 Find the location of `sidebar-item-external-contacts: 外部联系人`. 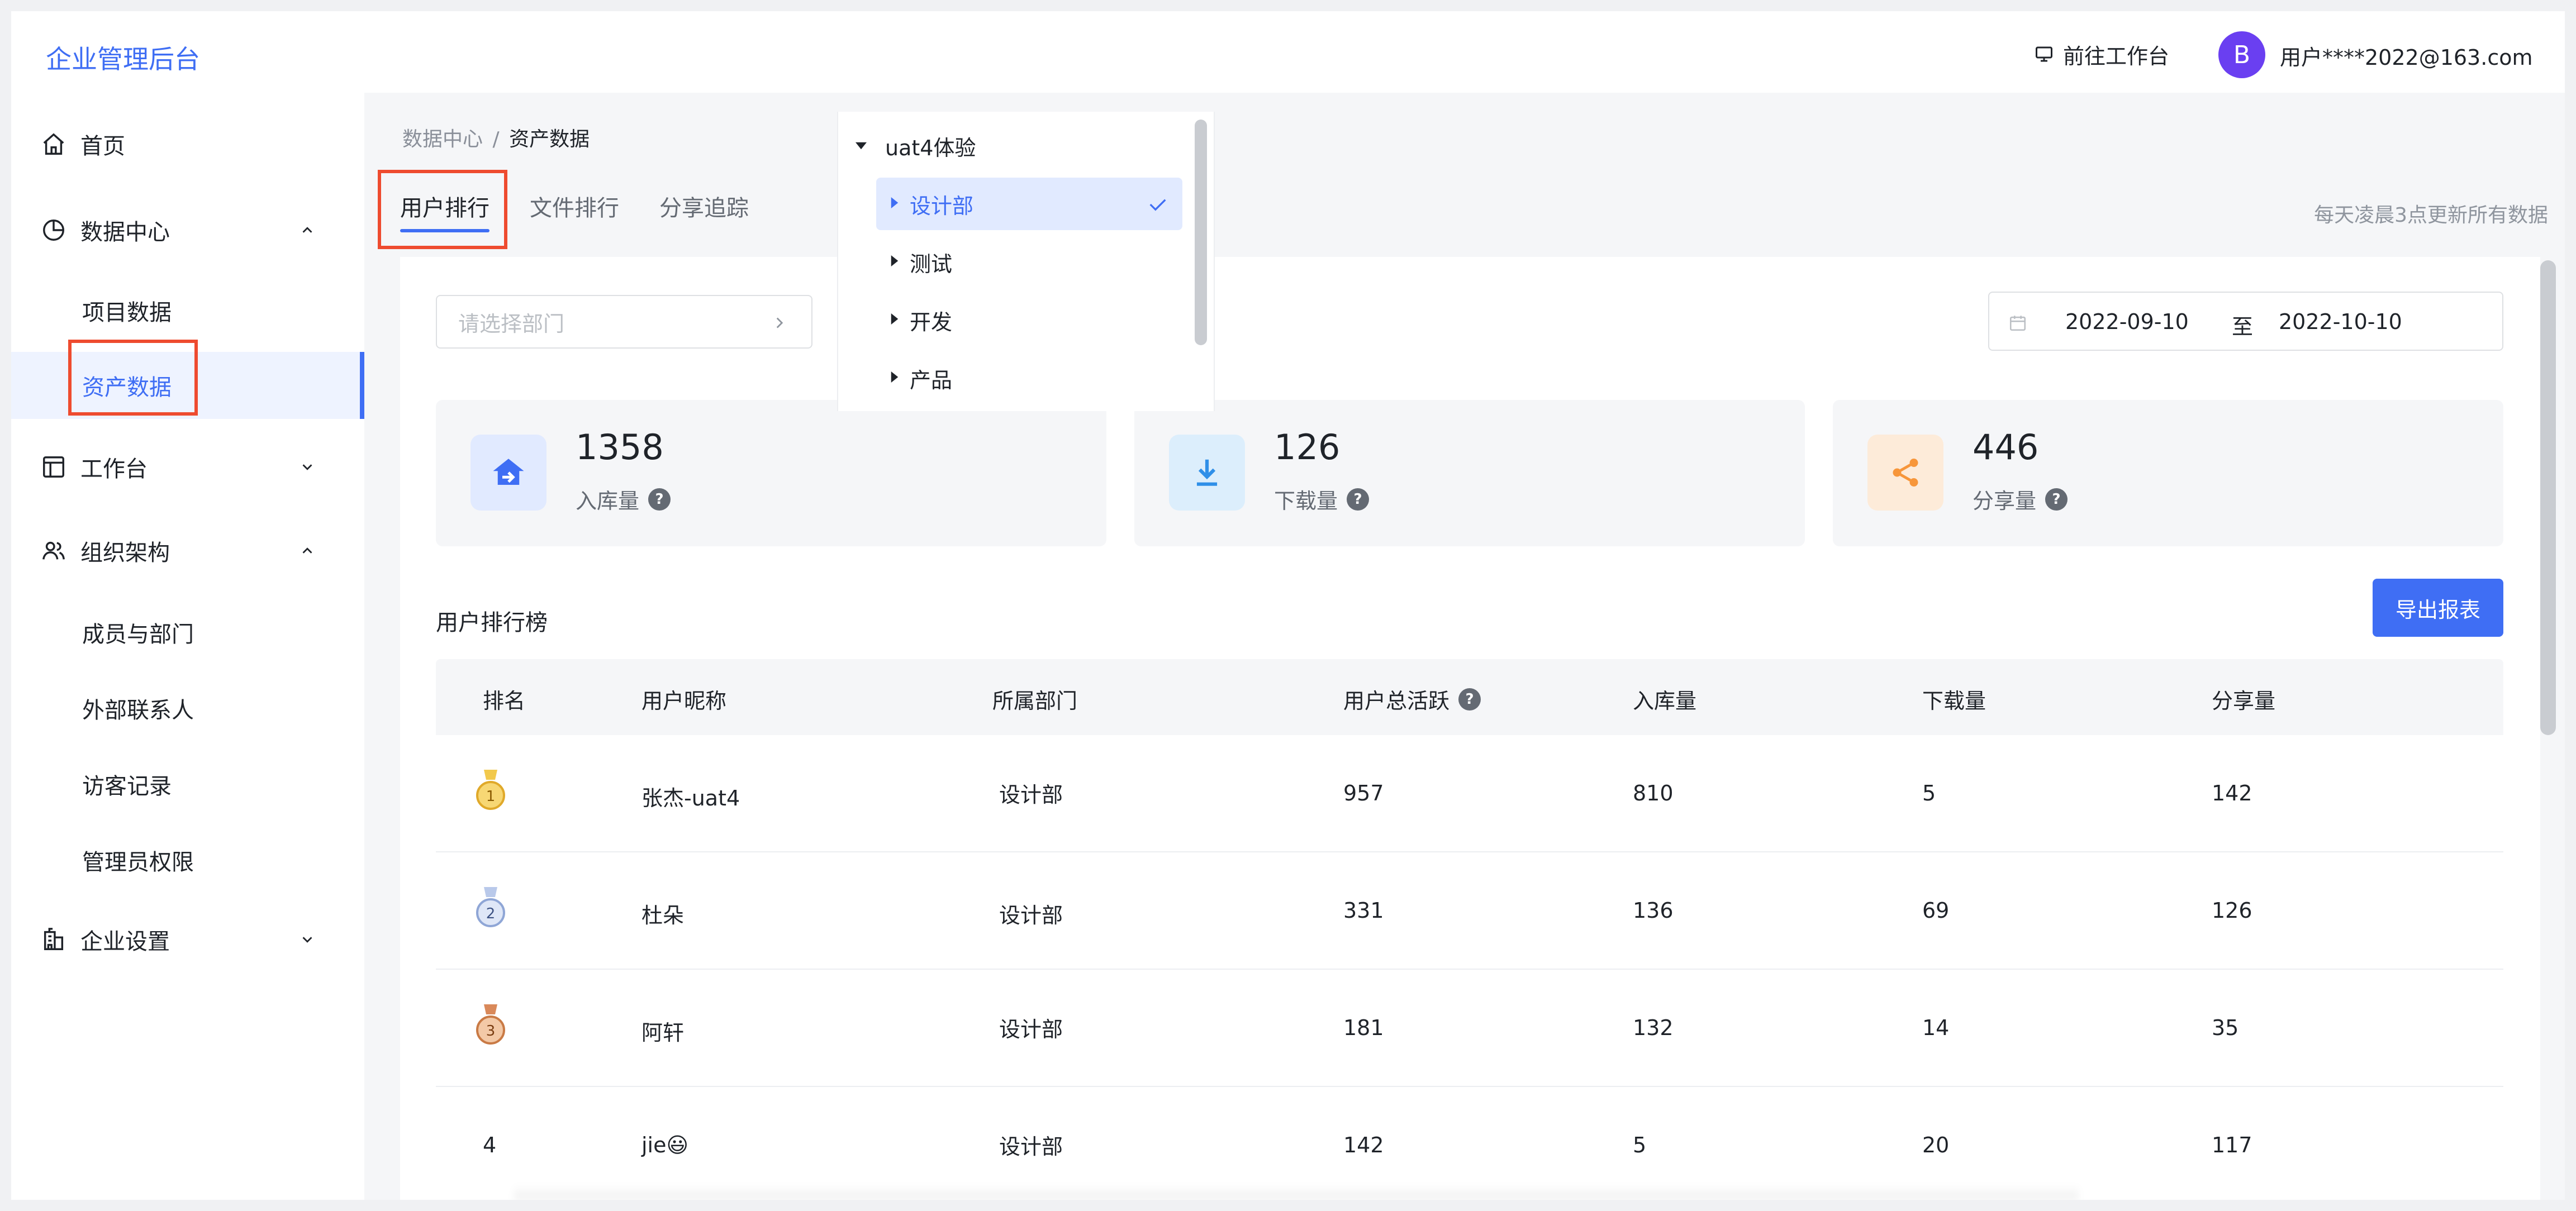

sidebar-item-external-contacts: 外部联系人 is located at coordinates (188, 708).